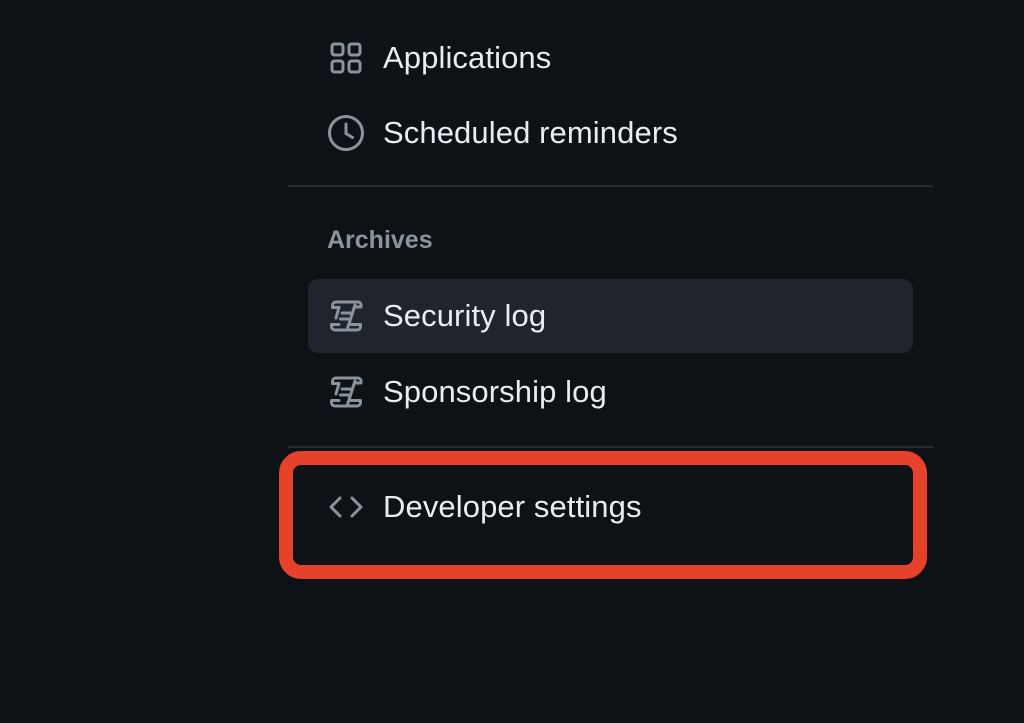  I want to click on highlight-annotation, so click(603, 515).